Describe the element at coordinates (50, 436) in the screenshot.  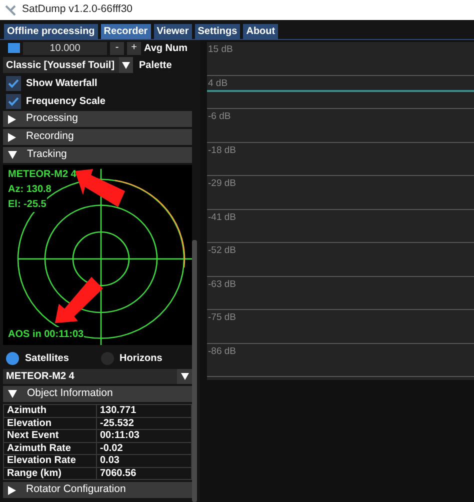
I see `table-cell: Next Event` at that location.